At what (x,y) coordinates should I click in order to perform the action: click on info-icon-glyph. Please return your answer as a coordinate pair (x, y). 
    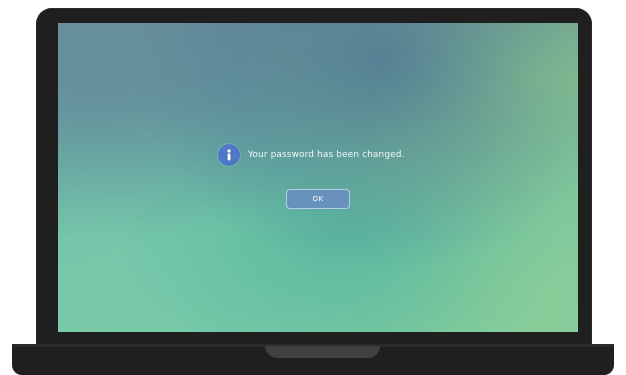
    Looking at the image, I should click on (229, 155).